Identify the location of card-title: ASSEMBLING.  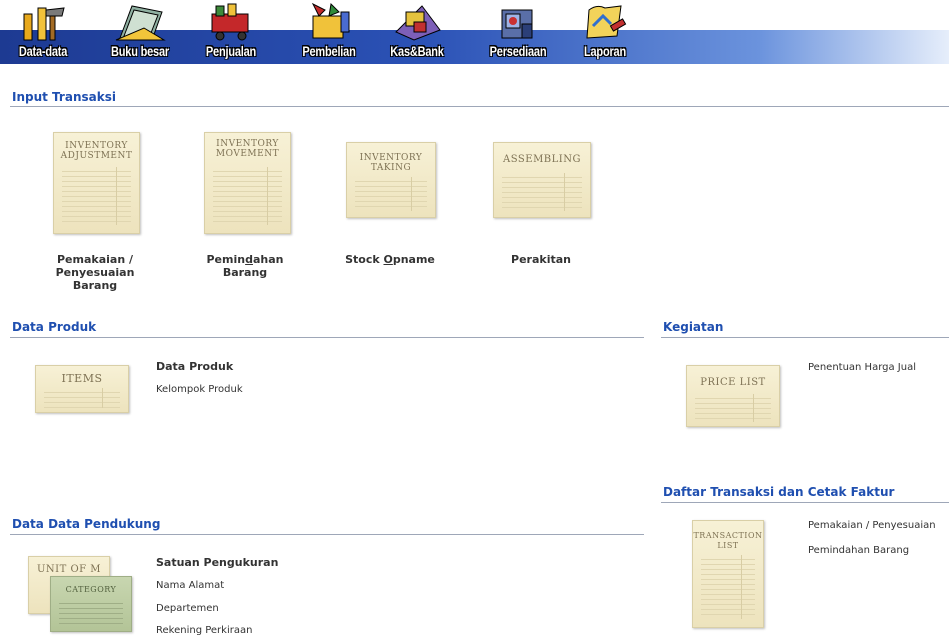
(542, 159).